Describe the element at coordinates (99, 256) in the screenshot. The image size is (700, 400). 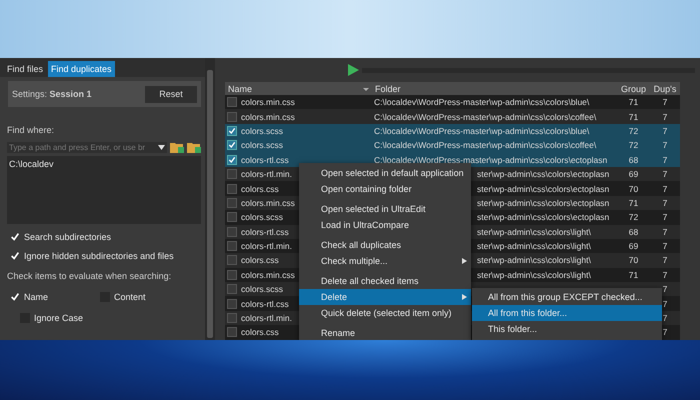
I see `option-label: Ignore hidden subdirectories and files` at that location.